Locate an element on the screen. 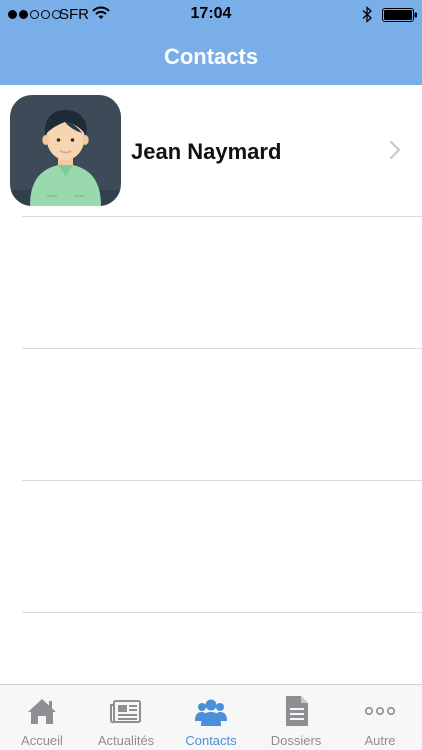 This screenshot has height=750, width=422. tab-label: Contacts is located at coordinates (211, 740).